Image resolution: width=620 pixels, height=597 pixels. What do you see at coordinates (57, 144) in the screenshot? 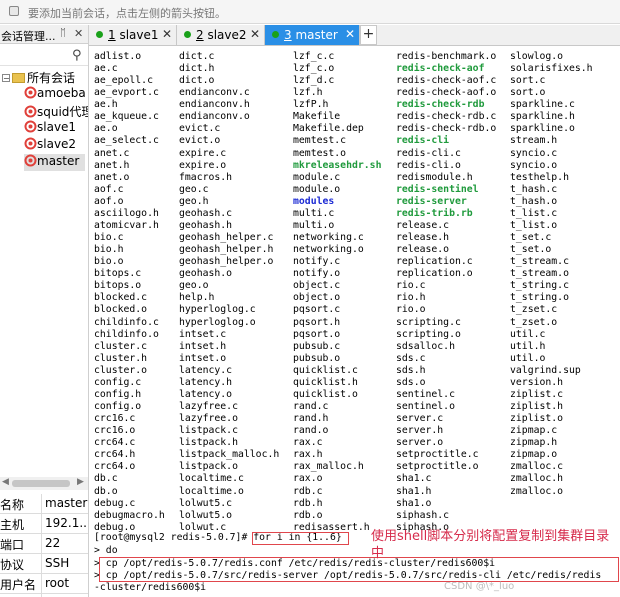
I see `session-label: slave2` at bounding box center [57, 144].